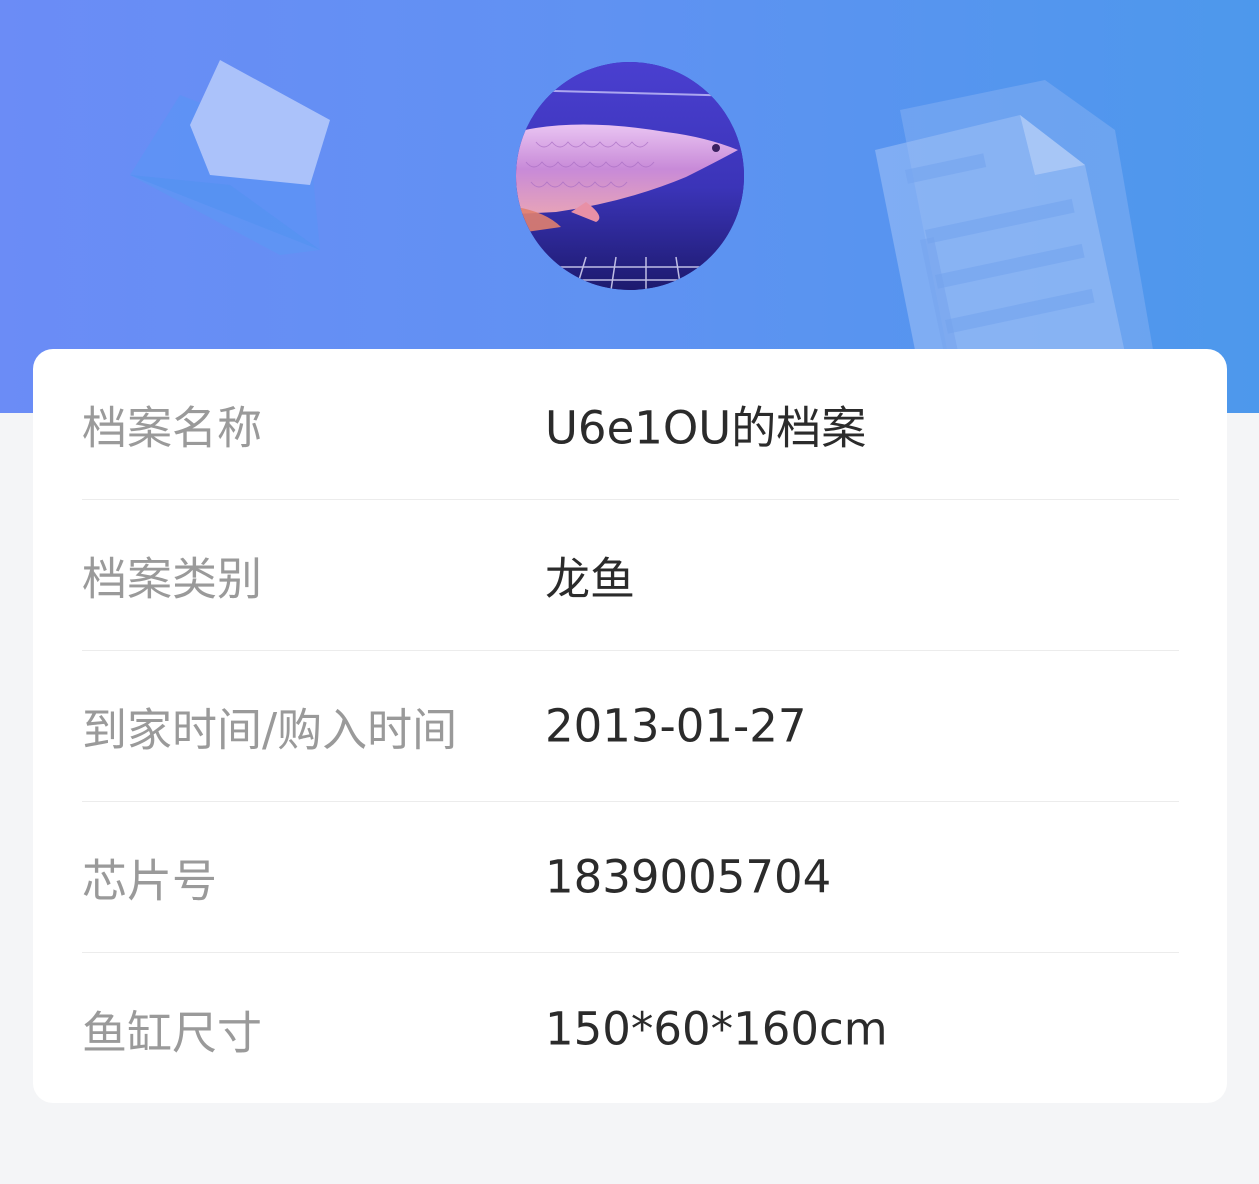 This screenshot has width=1259, height=1184. Describe the element at coordinates (172, 579) in the screenshot. I see `row-label: 档案类别` at that location.